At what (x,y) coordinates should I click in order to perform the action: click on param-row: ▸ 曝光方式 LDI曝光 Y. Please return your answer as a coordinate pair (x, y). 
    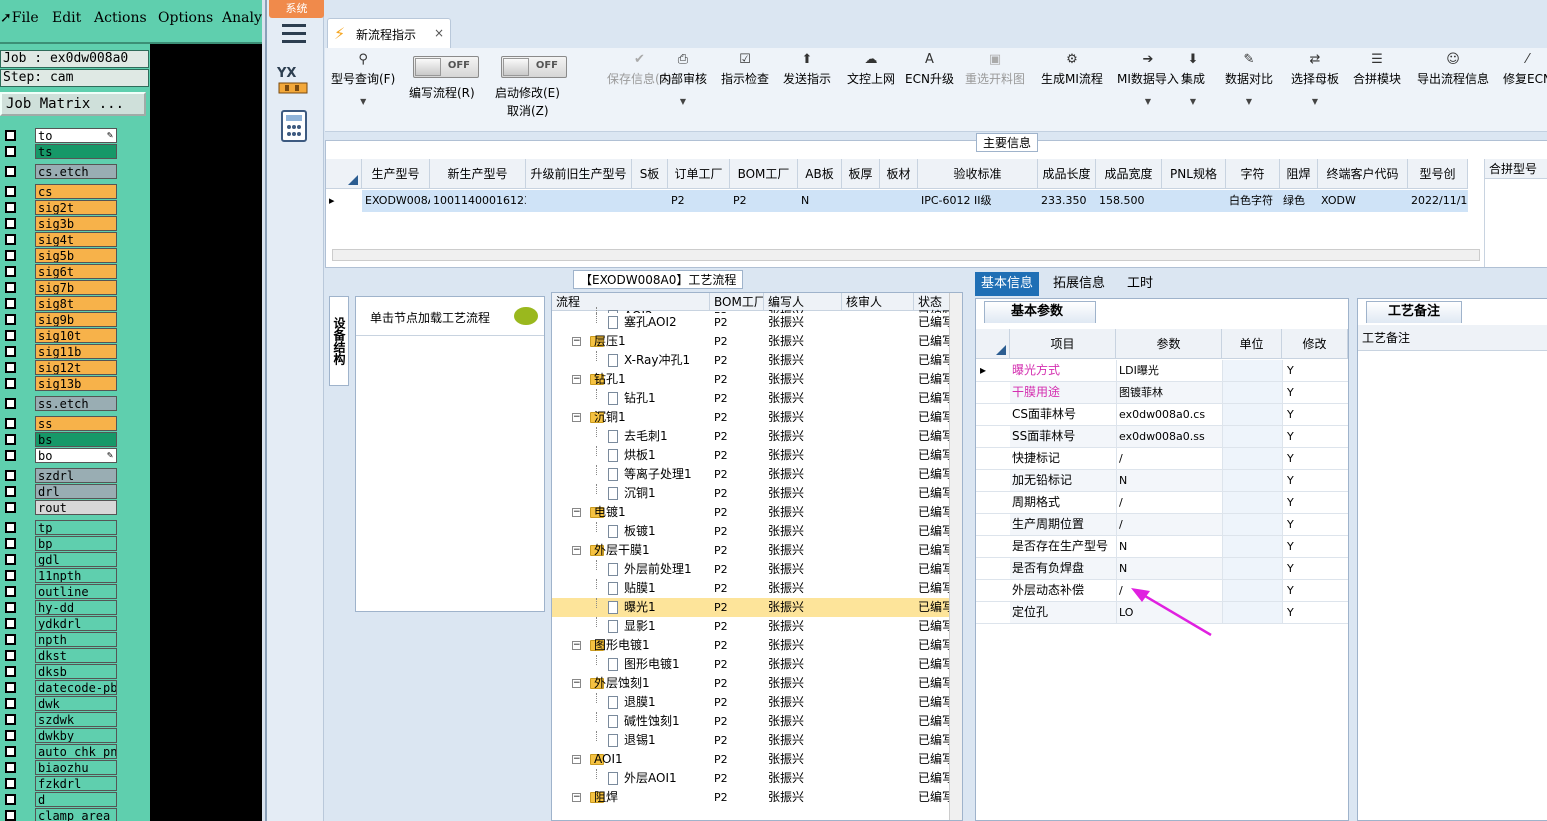
    Looking at the image, I should click on (1162, 371).